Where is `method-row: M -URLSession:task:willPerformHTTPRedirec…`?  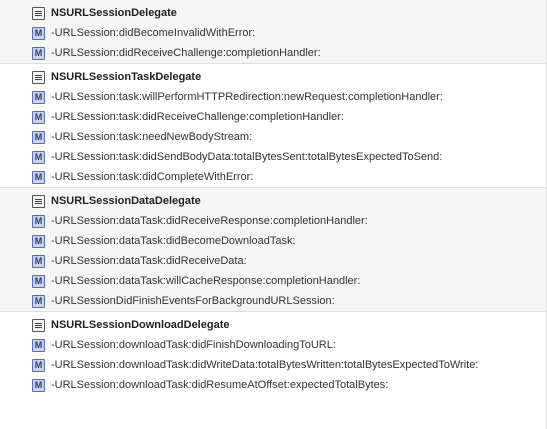
method-row: M -URLSession:task:willPerformHTTPRedirec… is located at coordinates (273, 97).